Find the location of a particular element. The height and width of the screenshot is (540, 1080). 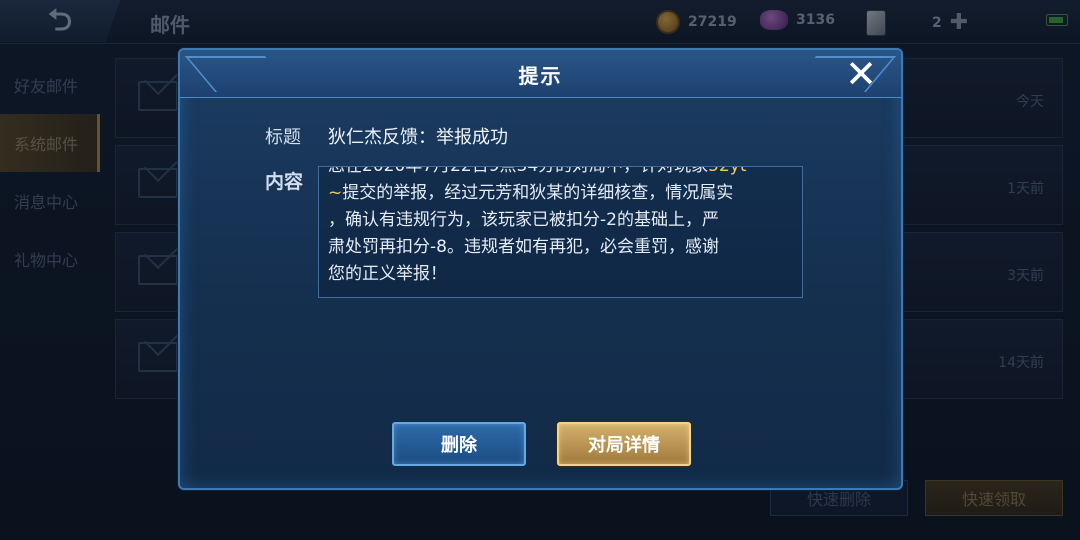

subject-value: 狄仁杰反馈：举报成功 is located at coordinates (418, 137).